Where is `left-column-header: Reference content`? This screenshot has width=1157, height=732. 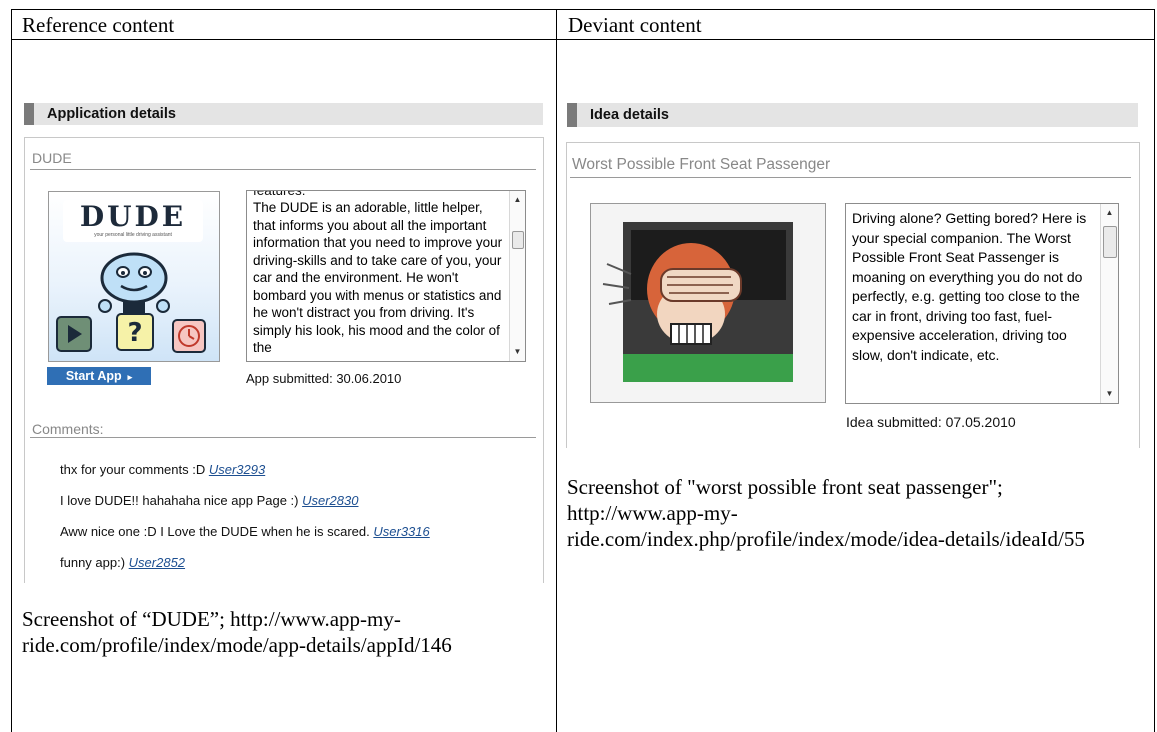 left-column-header: Reference content is located at coordinates (98, 25).